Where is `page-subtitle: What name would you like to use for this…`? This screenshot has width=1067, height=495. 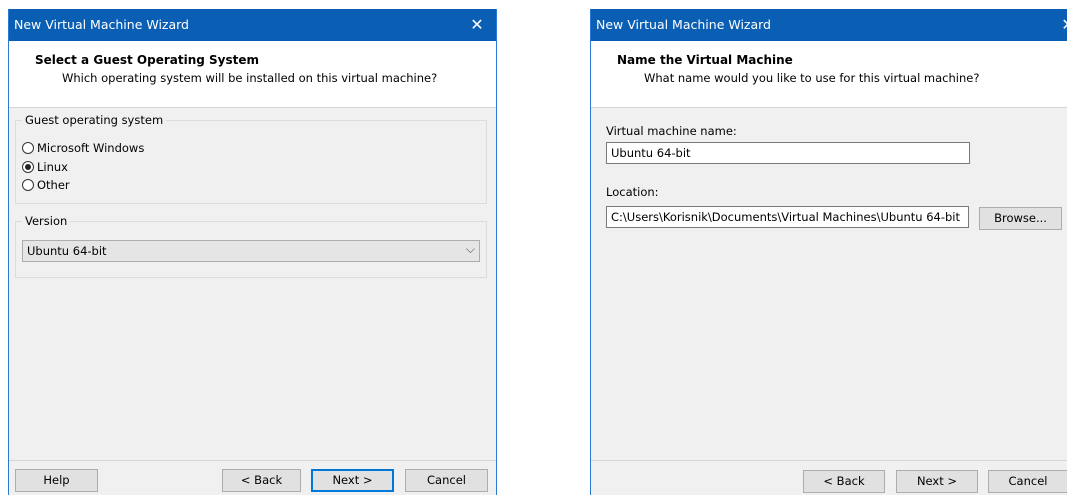
page-subtitle: What name would you like to use for this… is located at coordinates (812, 78).